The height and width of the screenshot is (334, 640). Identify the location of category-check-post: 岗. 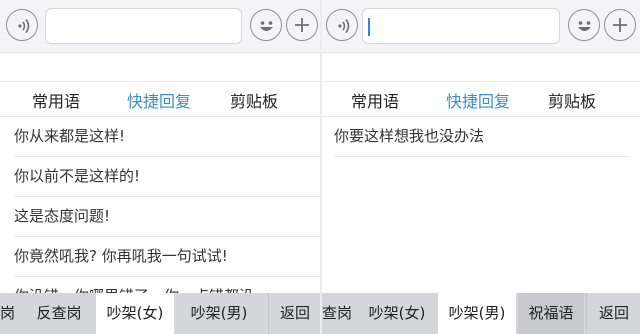
(10, 313).